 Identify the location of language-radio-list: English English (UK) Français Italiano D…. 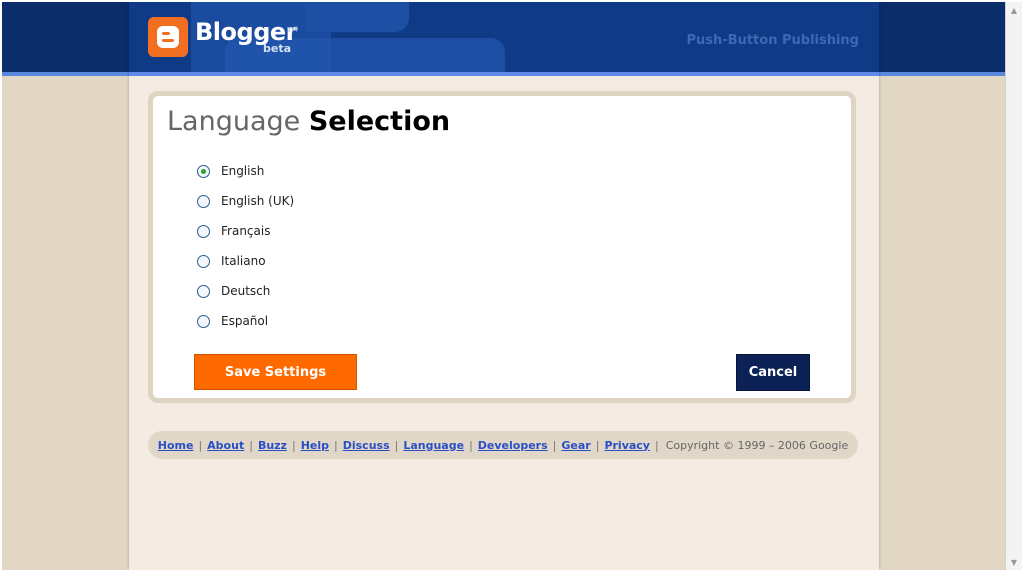
(245, 246).